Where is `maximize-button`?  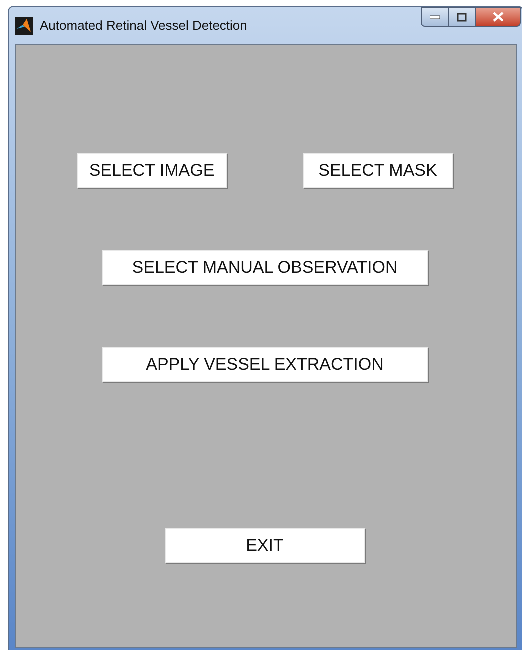 maximize-button is located at coordinates (462, 17).